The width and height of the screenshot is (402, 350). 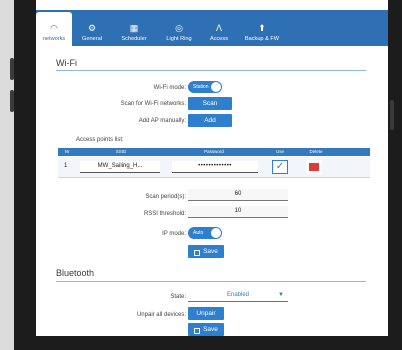 What do you see at coordinates (238, 212) in the screenshot?
I see `rssi-threshold-input: 10` at bounding box center [238, 212].